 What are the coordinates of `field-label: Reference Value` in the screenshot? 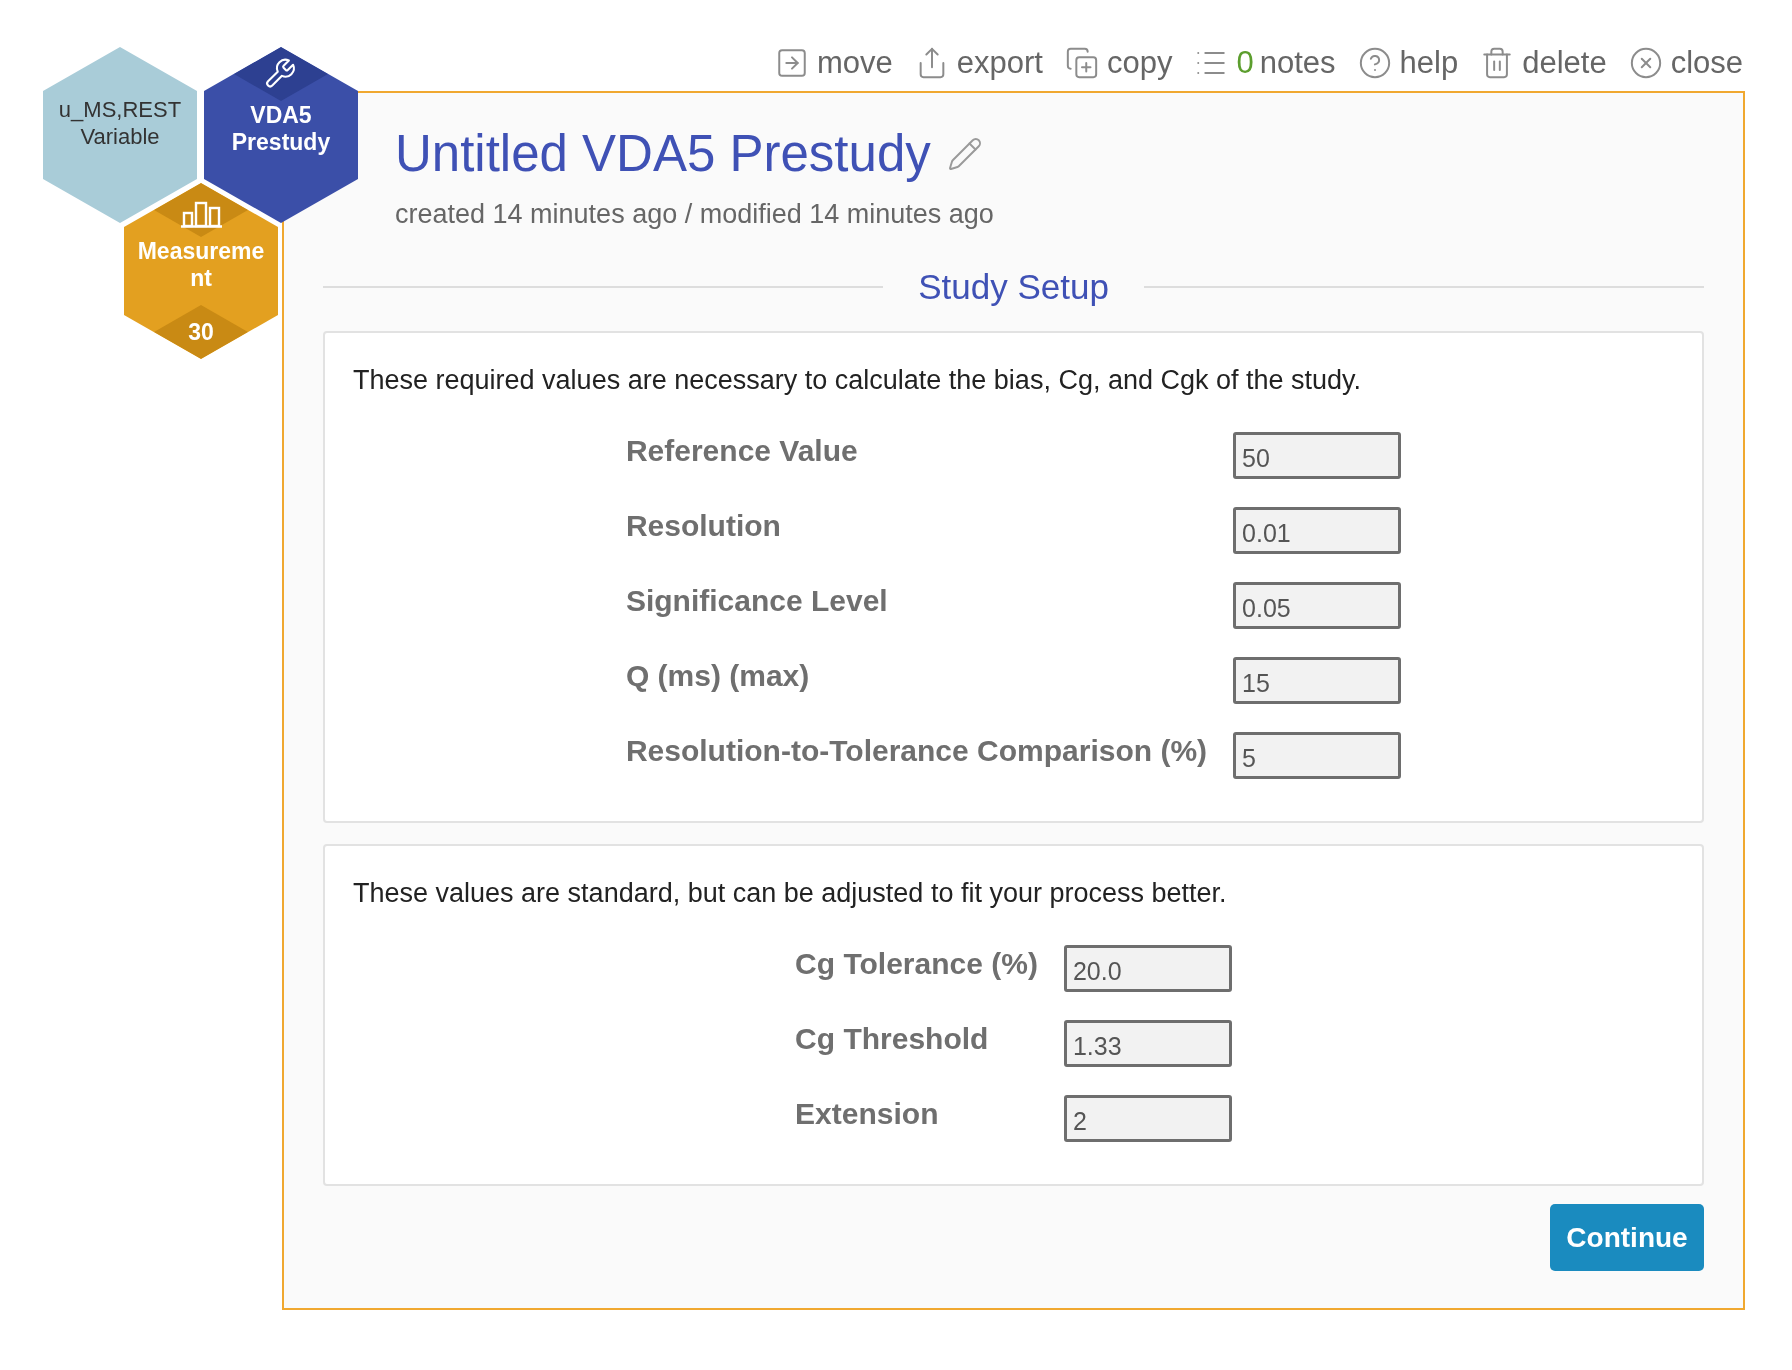 It's located at (742, 451).